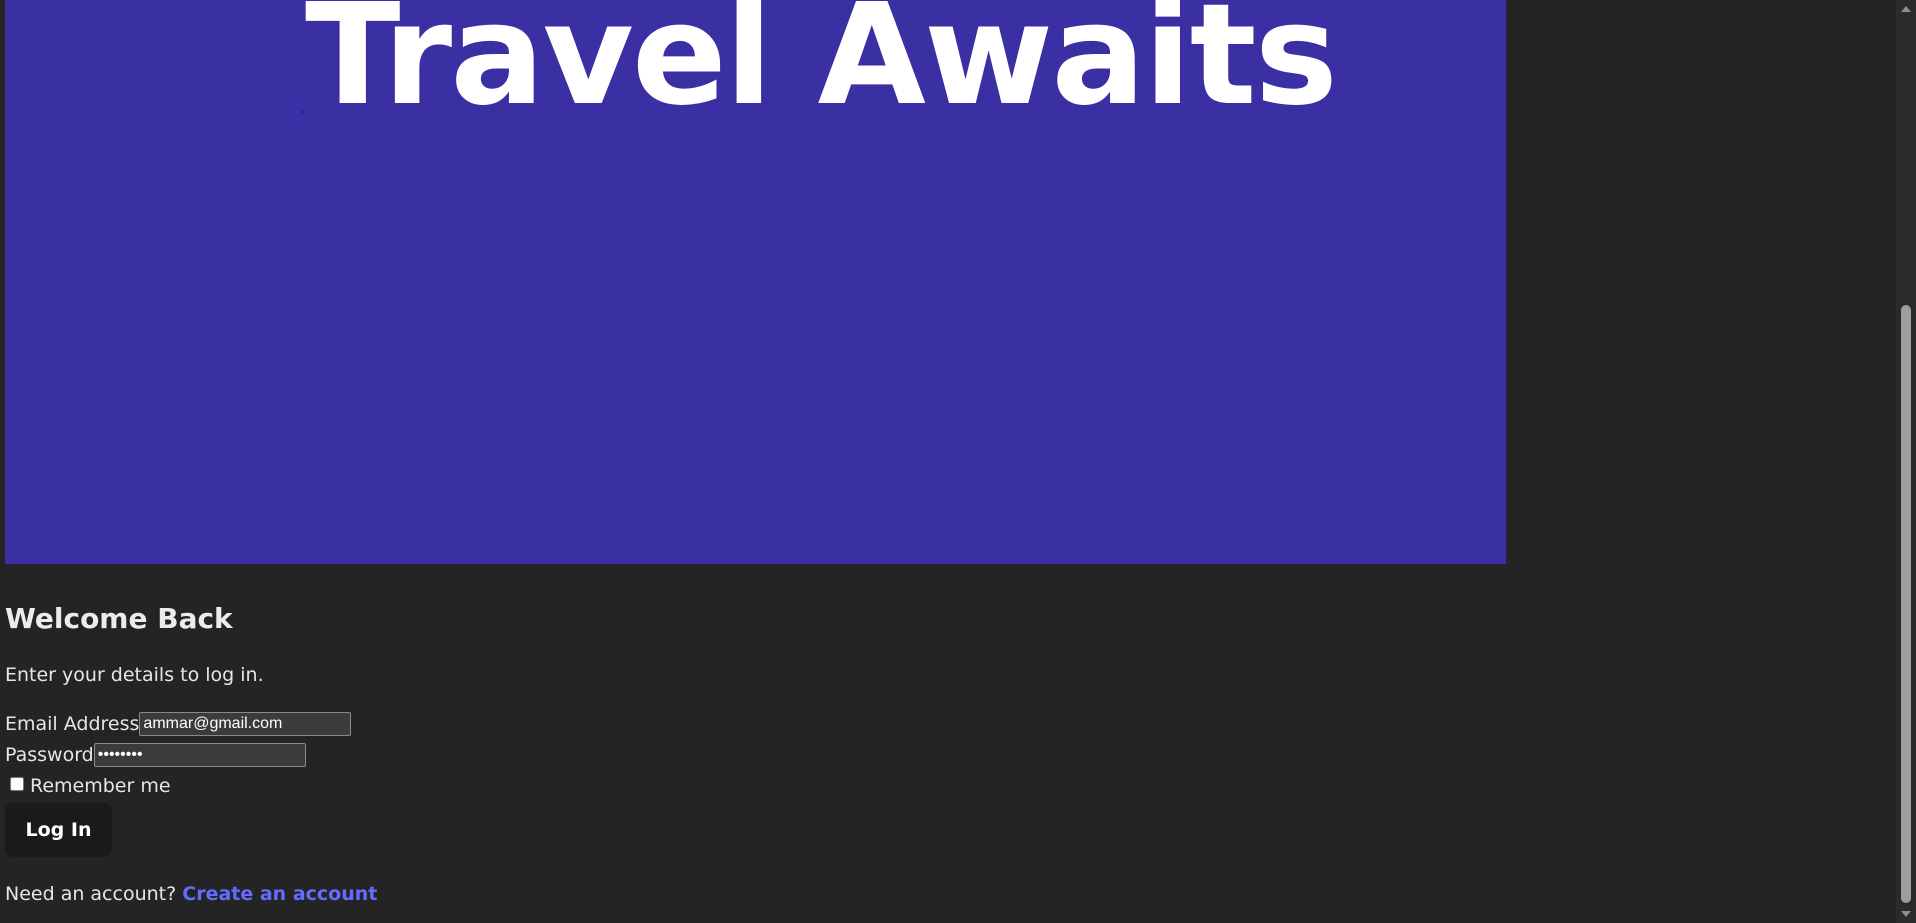 This screenshot has width=1916, height=923. I want to click on email-field, so click(245, 723).